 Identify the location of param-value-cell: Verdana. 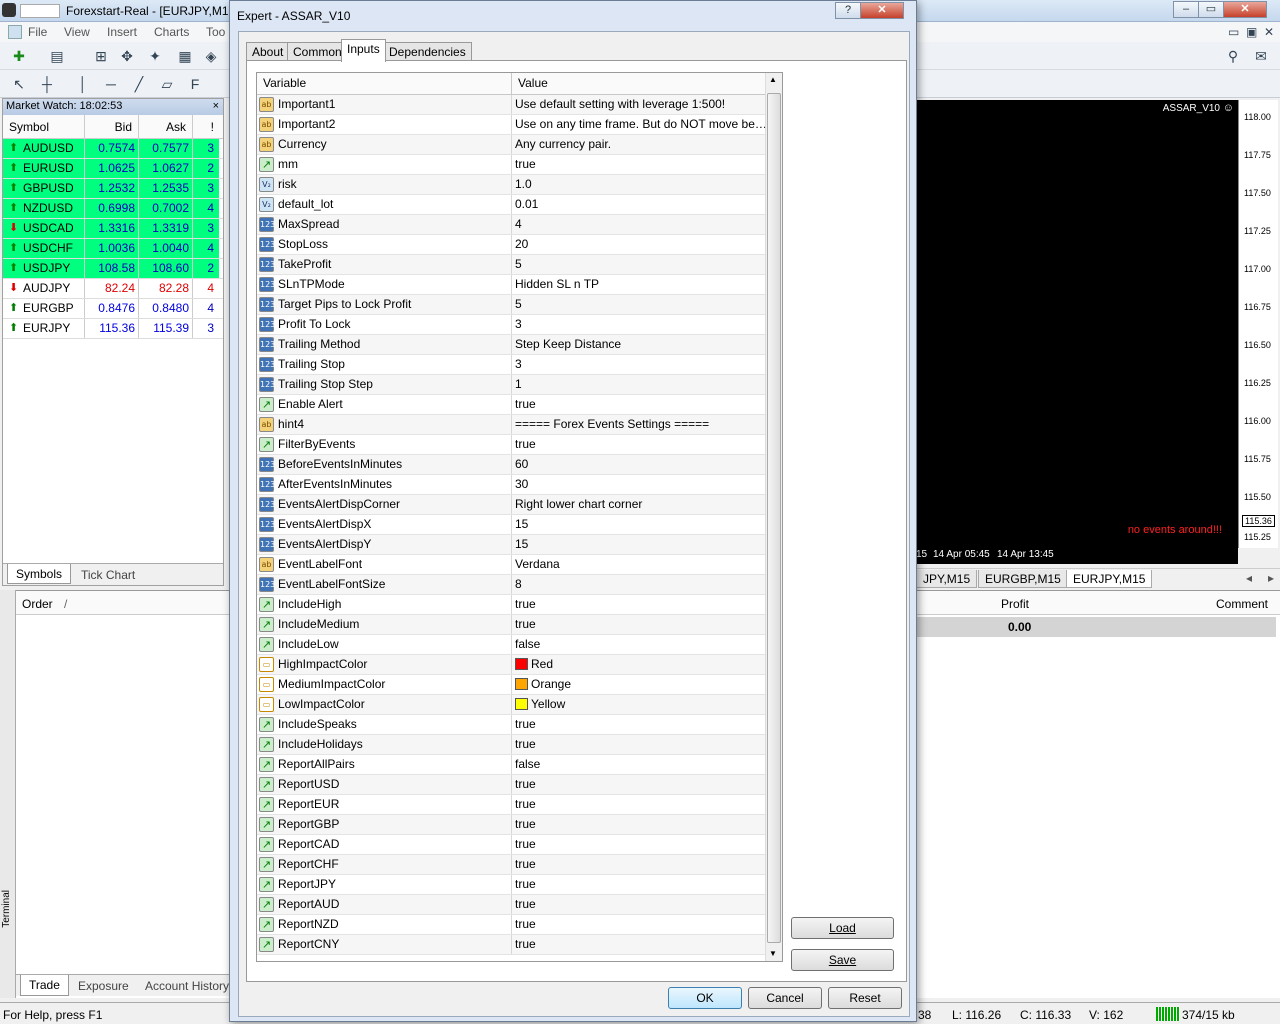
(639, 564).